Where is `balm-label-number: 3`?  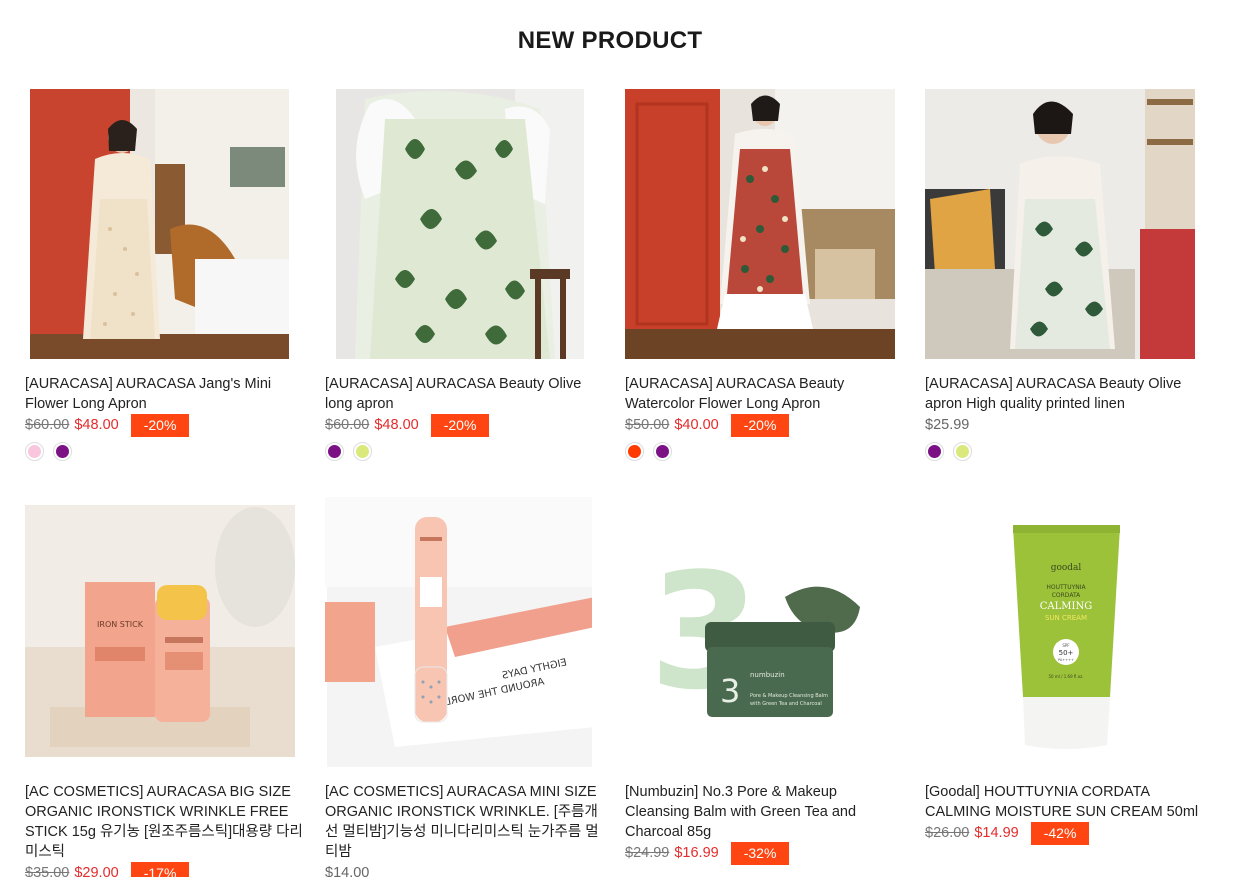 balm-label-number: 3 is located at coordinates (730, 691).